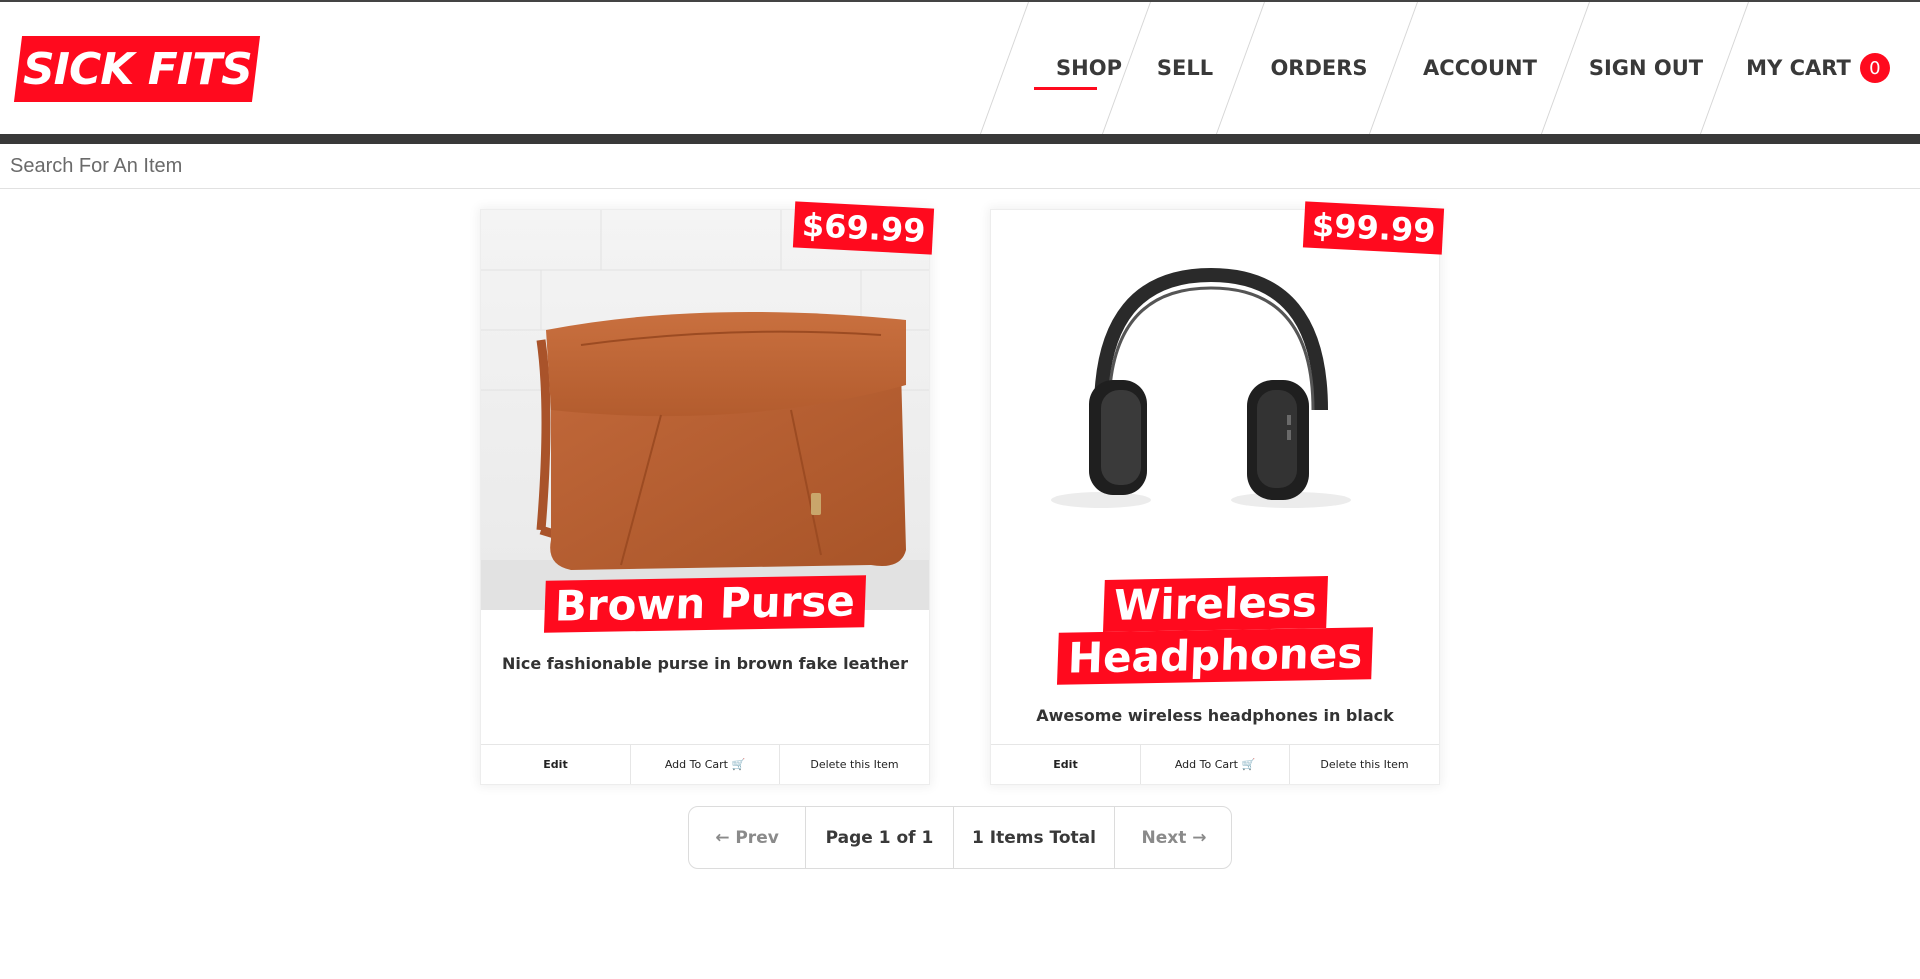 The width and height of the screenshot is (1920, 979). Describe the element at coordinates (960, 139) in the screenshot. I see `header-divider-bar` at that location.